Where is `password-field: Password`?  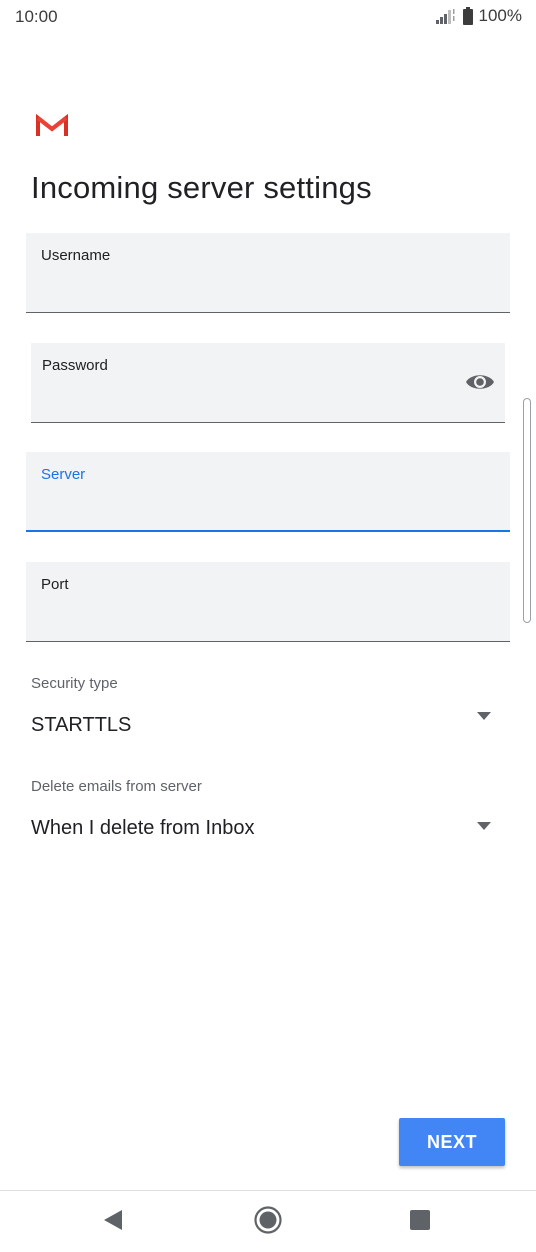
password-field: Password is located at coordinates (268, 383).